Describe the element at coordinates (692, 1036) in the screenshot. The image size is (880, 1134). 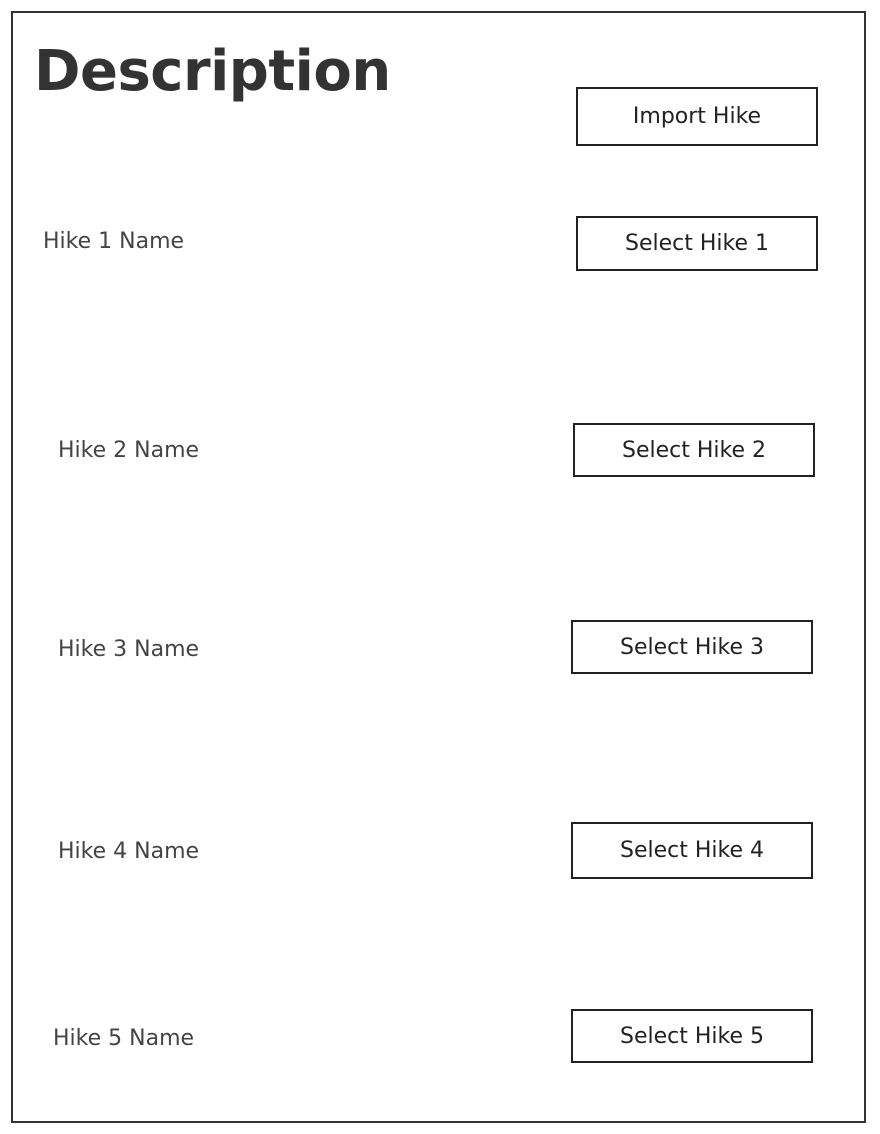
I see `select-hike-5-button: Select Hike 5` at that location.